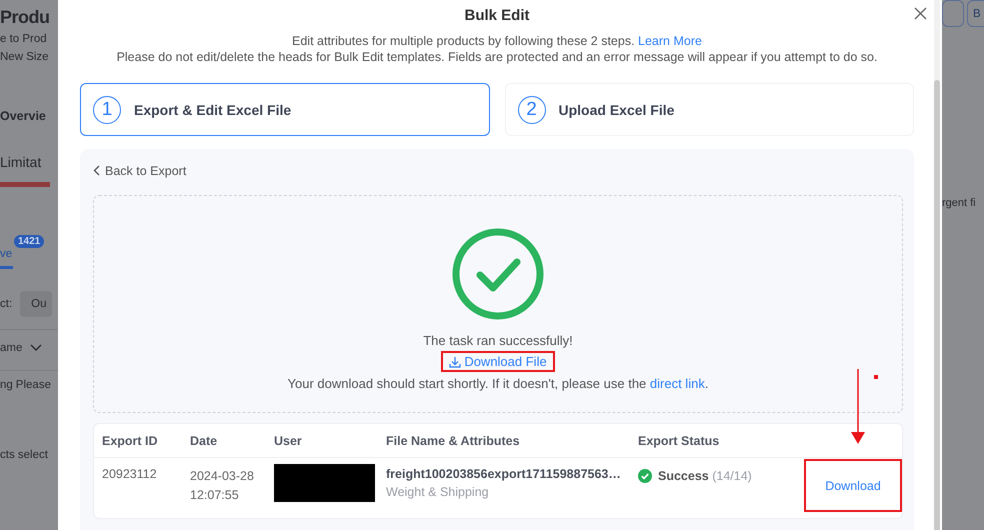  What do you see at coordinates (498, 340) in the screenshot?
I see `success-message: The task ran successfully!` at bounding box center [498, 340].